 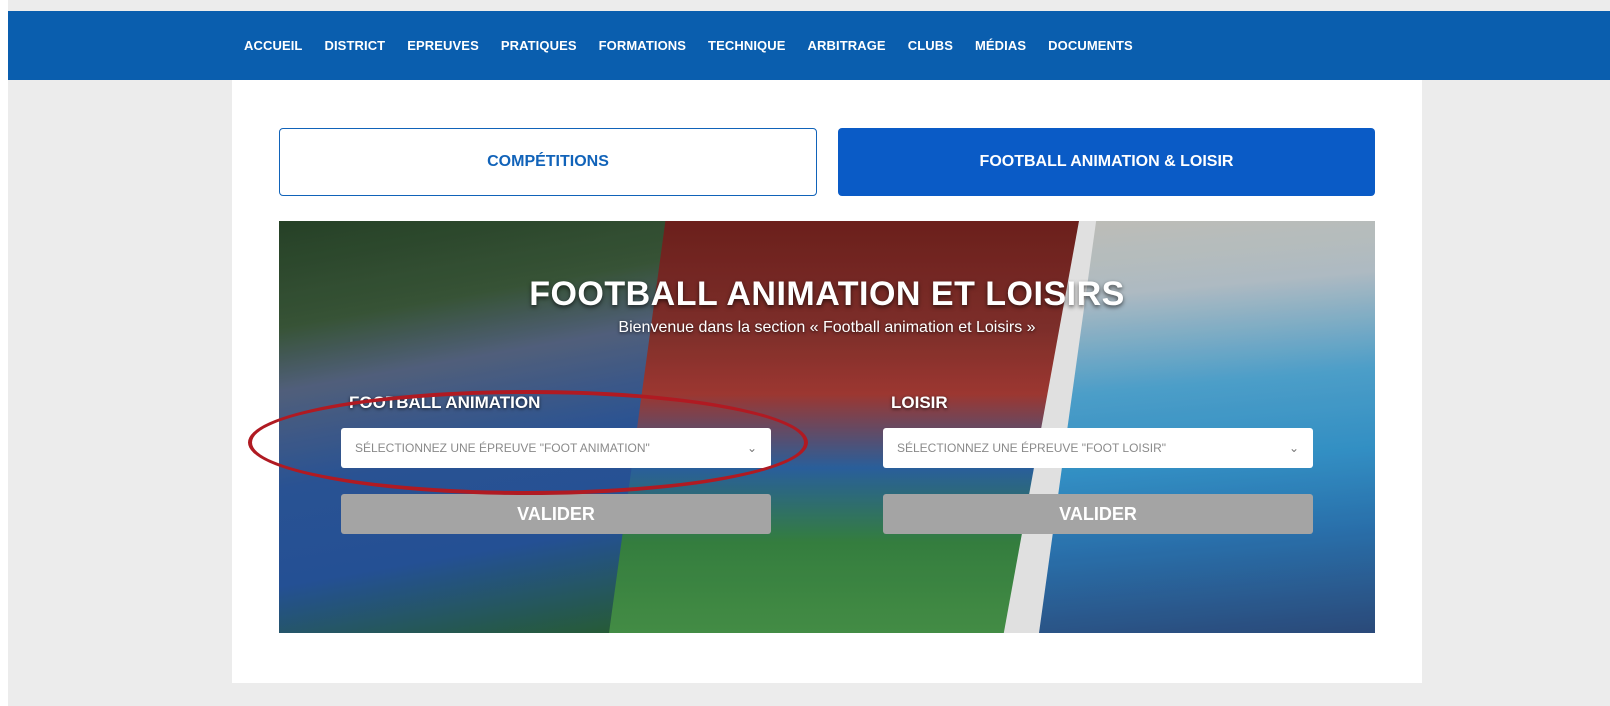 I want to click on tab-competitions: COMPÉTITIONS, so click(x=548, y=162).